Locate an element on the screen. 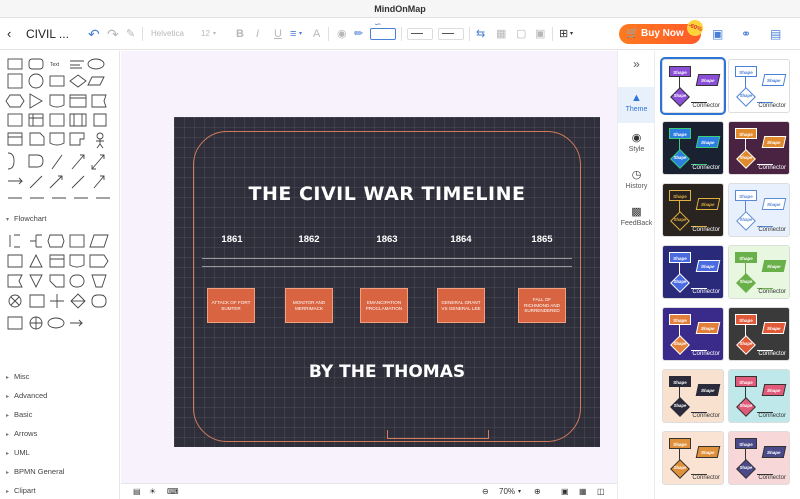 Image resolution: width=800 pixels, height=499 pixels. category-flowchart: ▾ Flowchart is located at coordinates (26, 218).